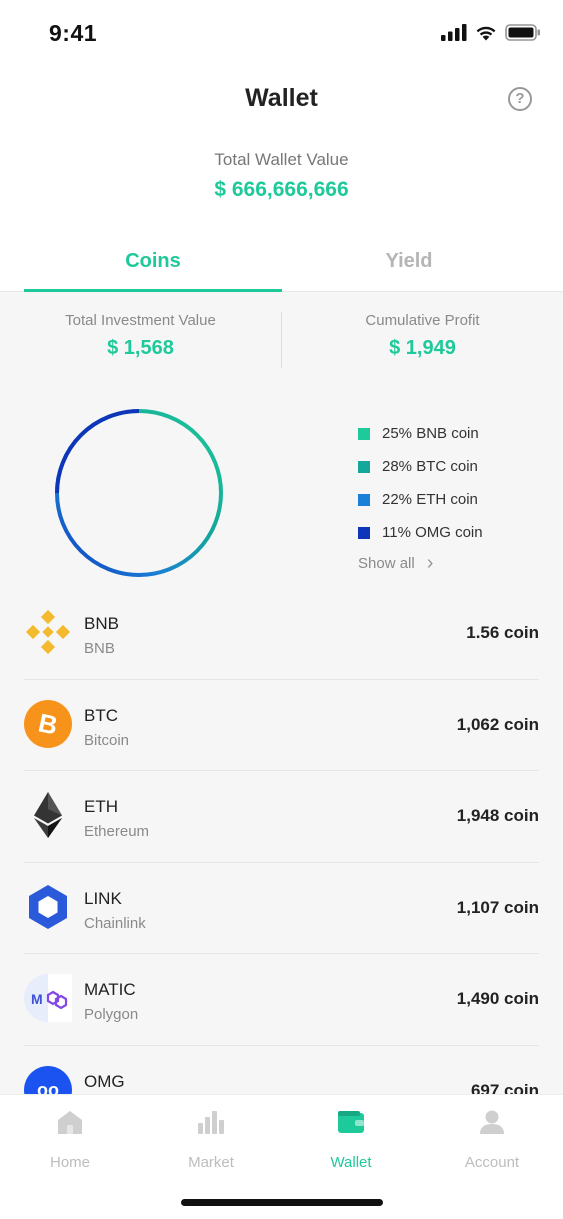 This screenshot has width=563, height=1219. What do you see at coordinates (281, 35) in the screenshot?
I see `status-bar: 9:41` at bounding box center [281, 35].